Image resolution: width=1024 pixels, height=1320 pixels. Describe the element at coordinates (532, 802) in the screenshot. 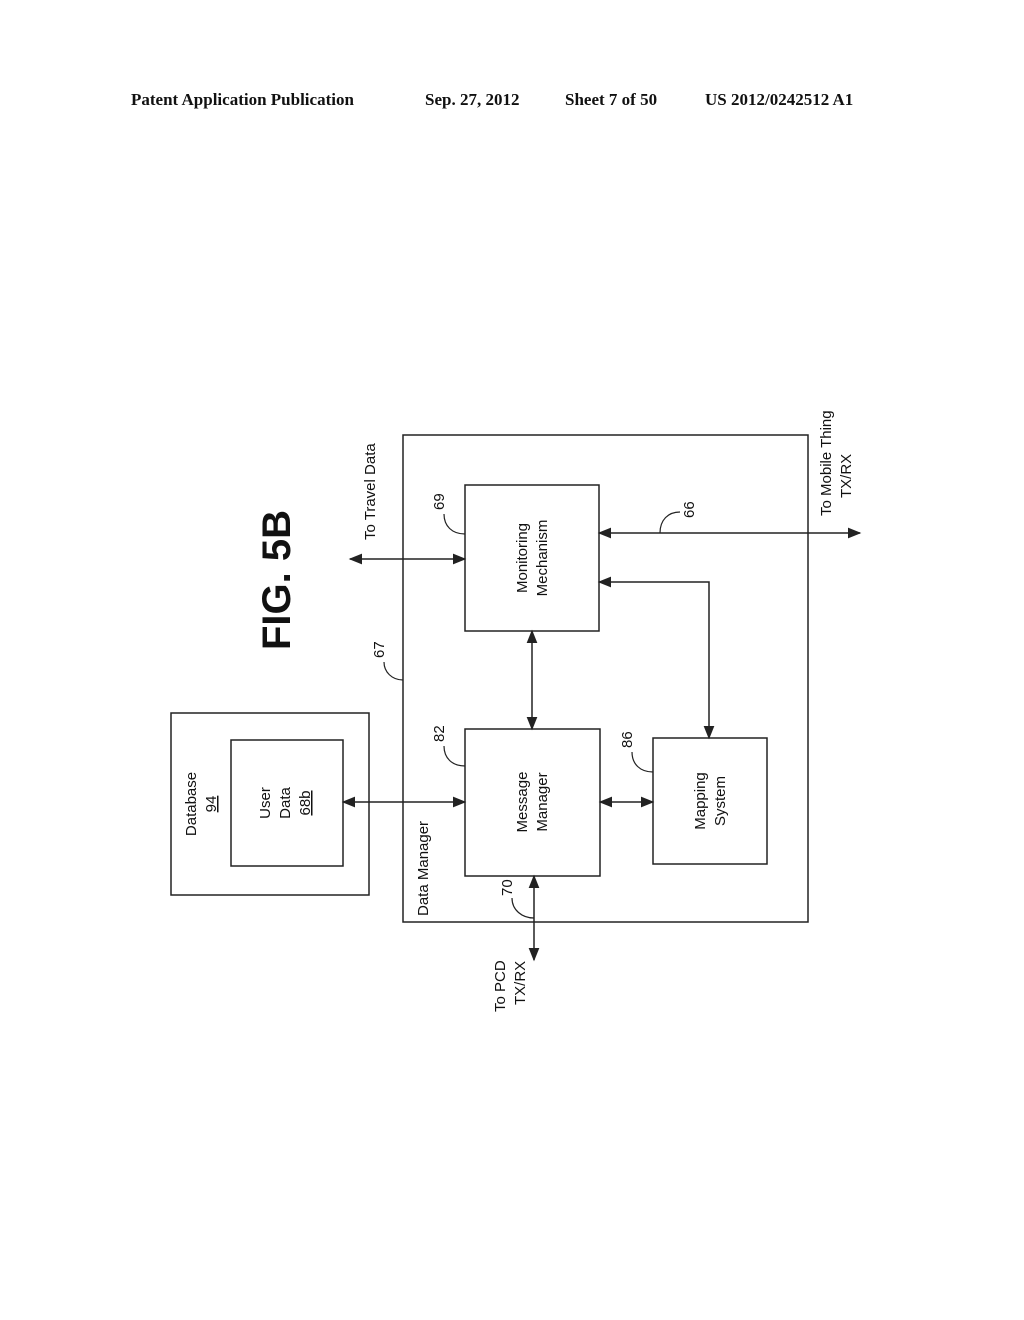

I see `message-manager-box` at that location.